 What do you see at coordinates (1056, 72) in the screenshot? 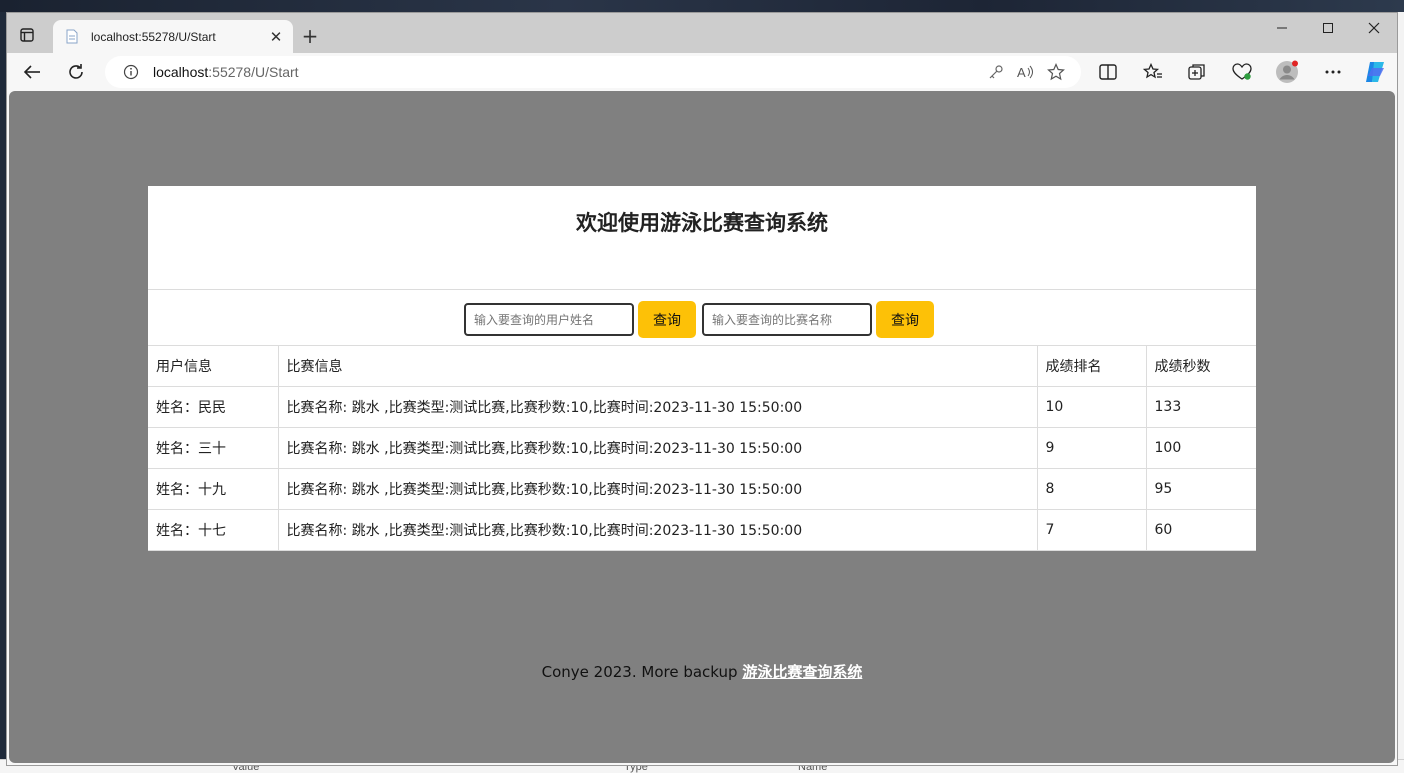
I see `favorite-star-icon` at bounding box center [1056, 72].